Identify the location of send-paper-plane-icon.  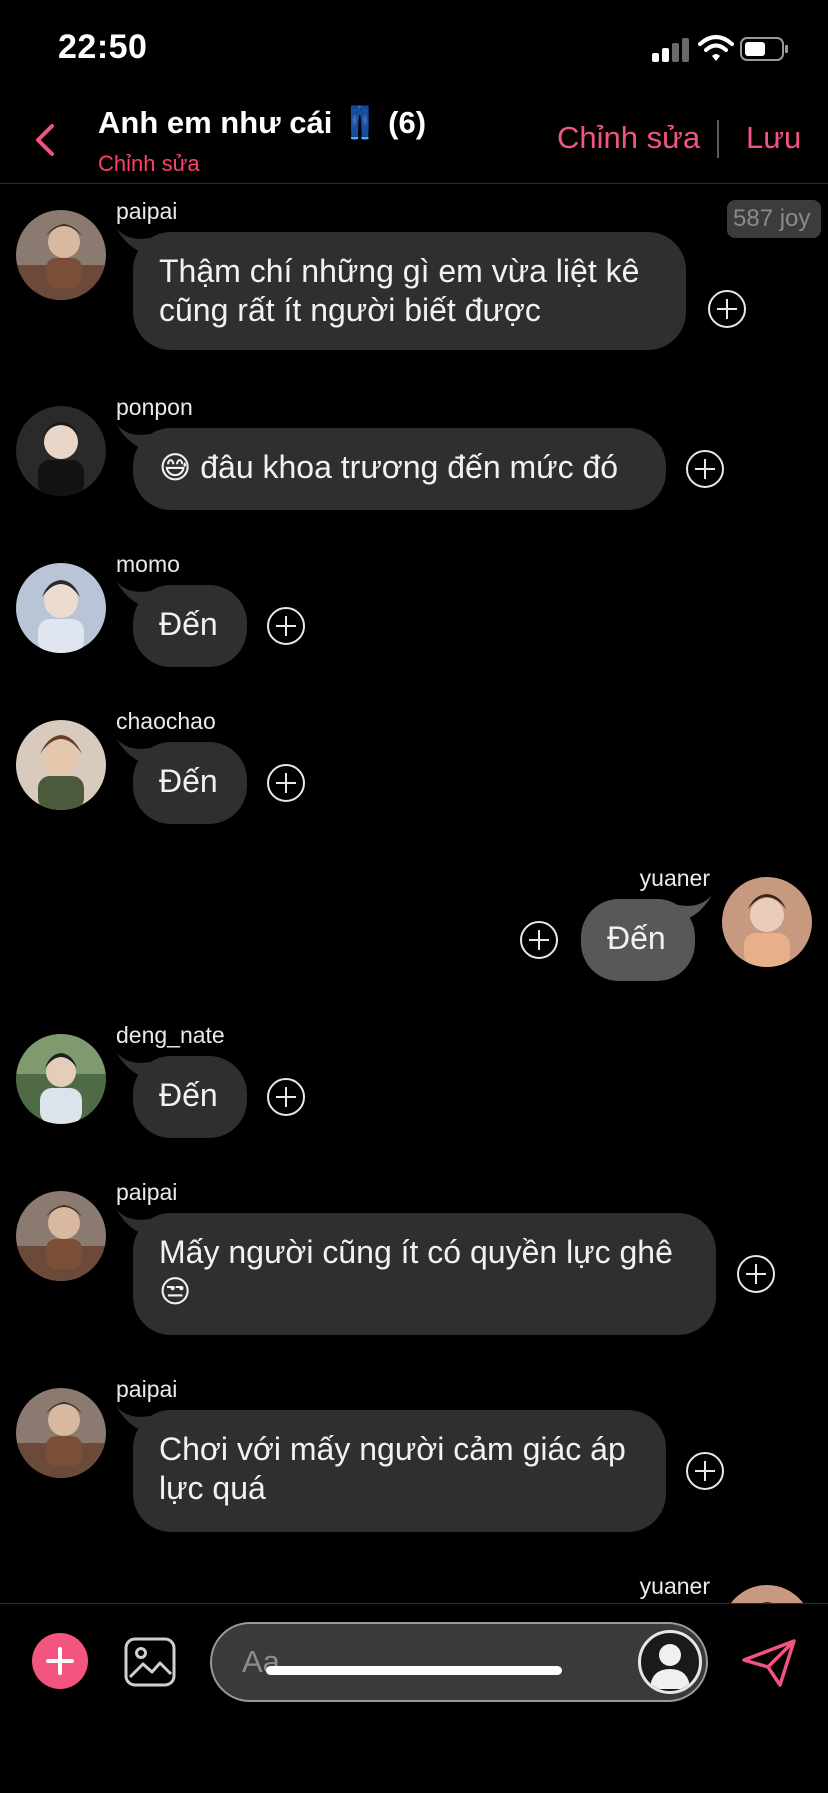
(769, 1663).